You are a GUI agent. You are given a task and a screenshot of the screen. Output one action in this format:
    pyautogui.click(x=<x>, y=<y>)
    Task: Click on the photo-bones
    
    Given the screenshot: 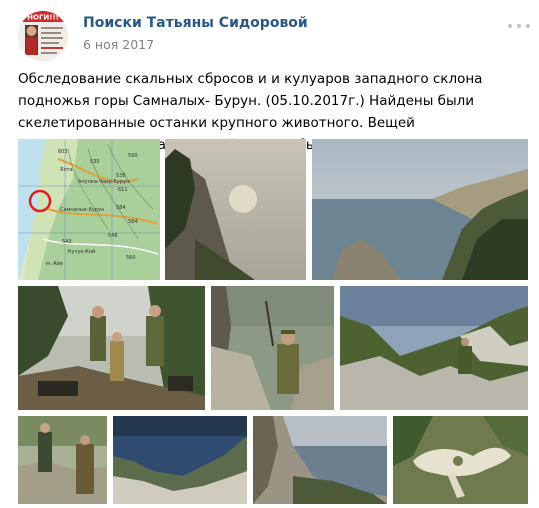 What is the action you would take?
    pyautogui.click(x=460, y=460)
    